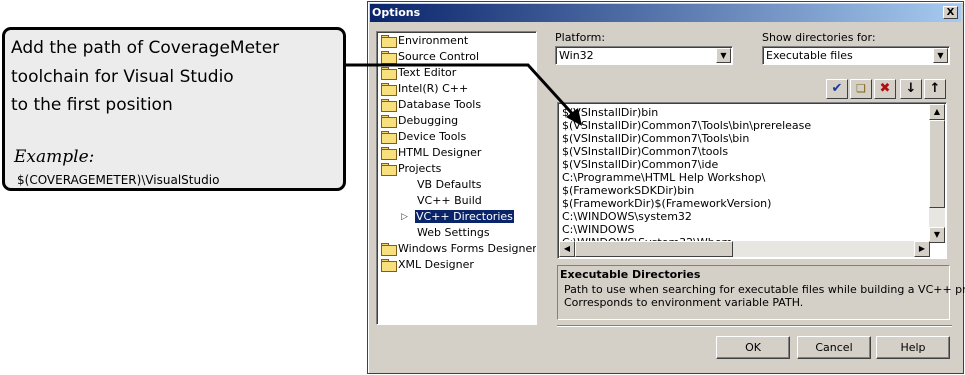 The height and width of the screenshot is (375, 965). I want to click on tree-item-label: Source Control, so click(439, 56).